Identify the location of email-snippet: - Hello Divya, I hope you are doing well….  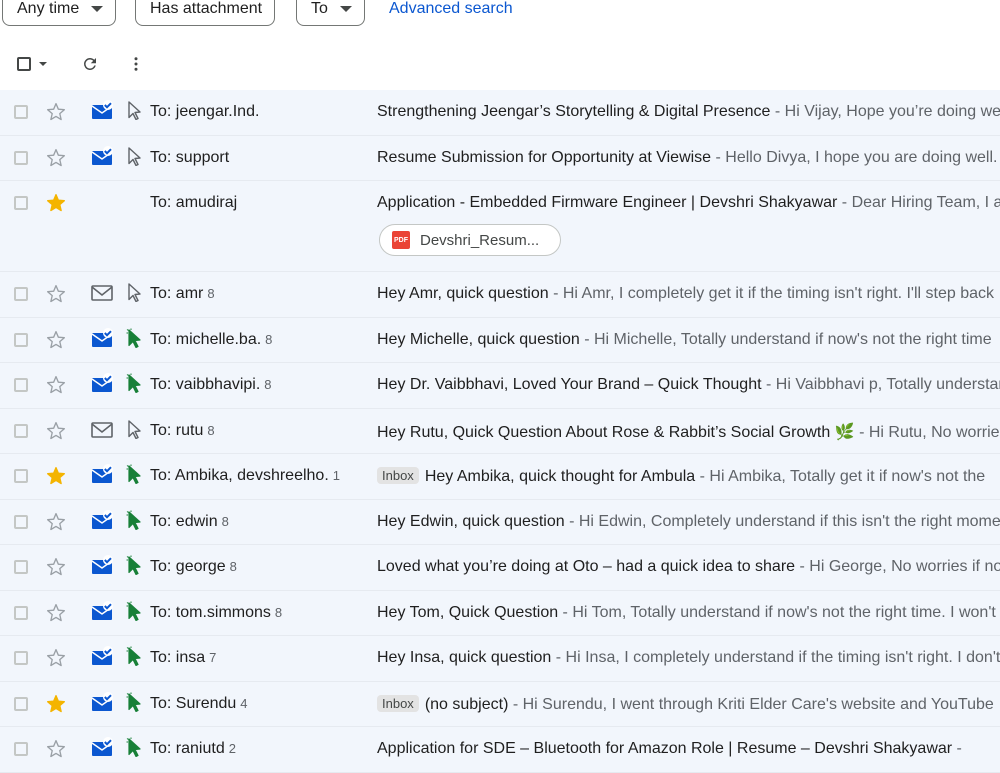
(854, 157).